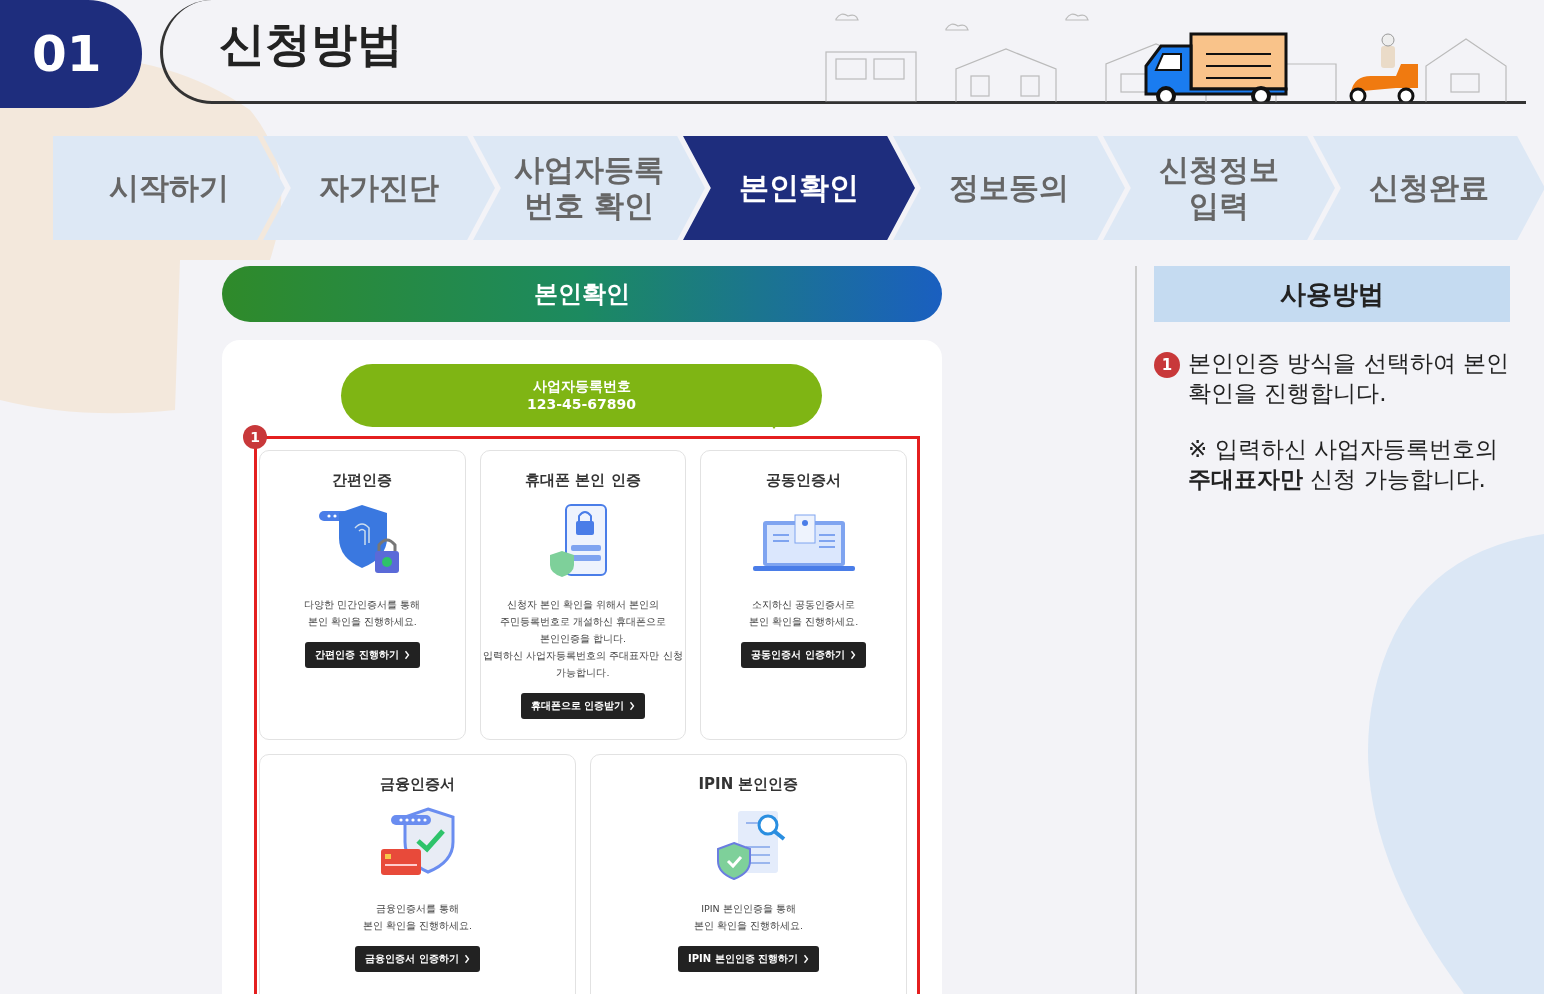 The width and height of the screenshot is (1544, 994). I want to click on guide-note: ※ 입력하신 사업자등록번호의 주대표자만 신청 가능합니다., so click(1343, 464).